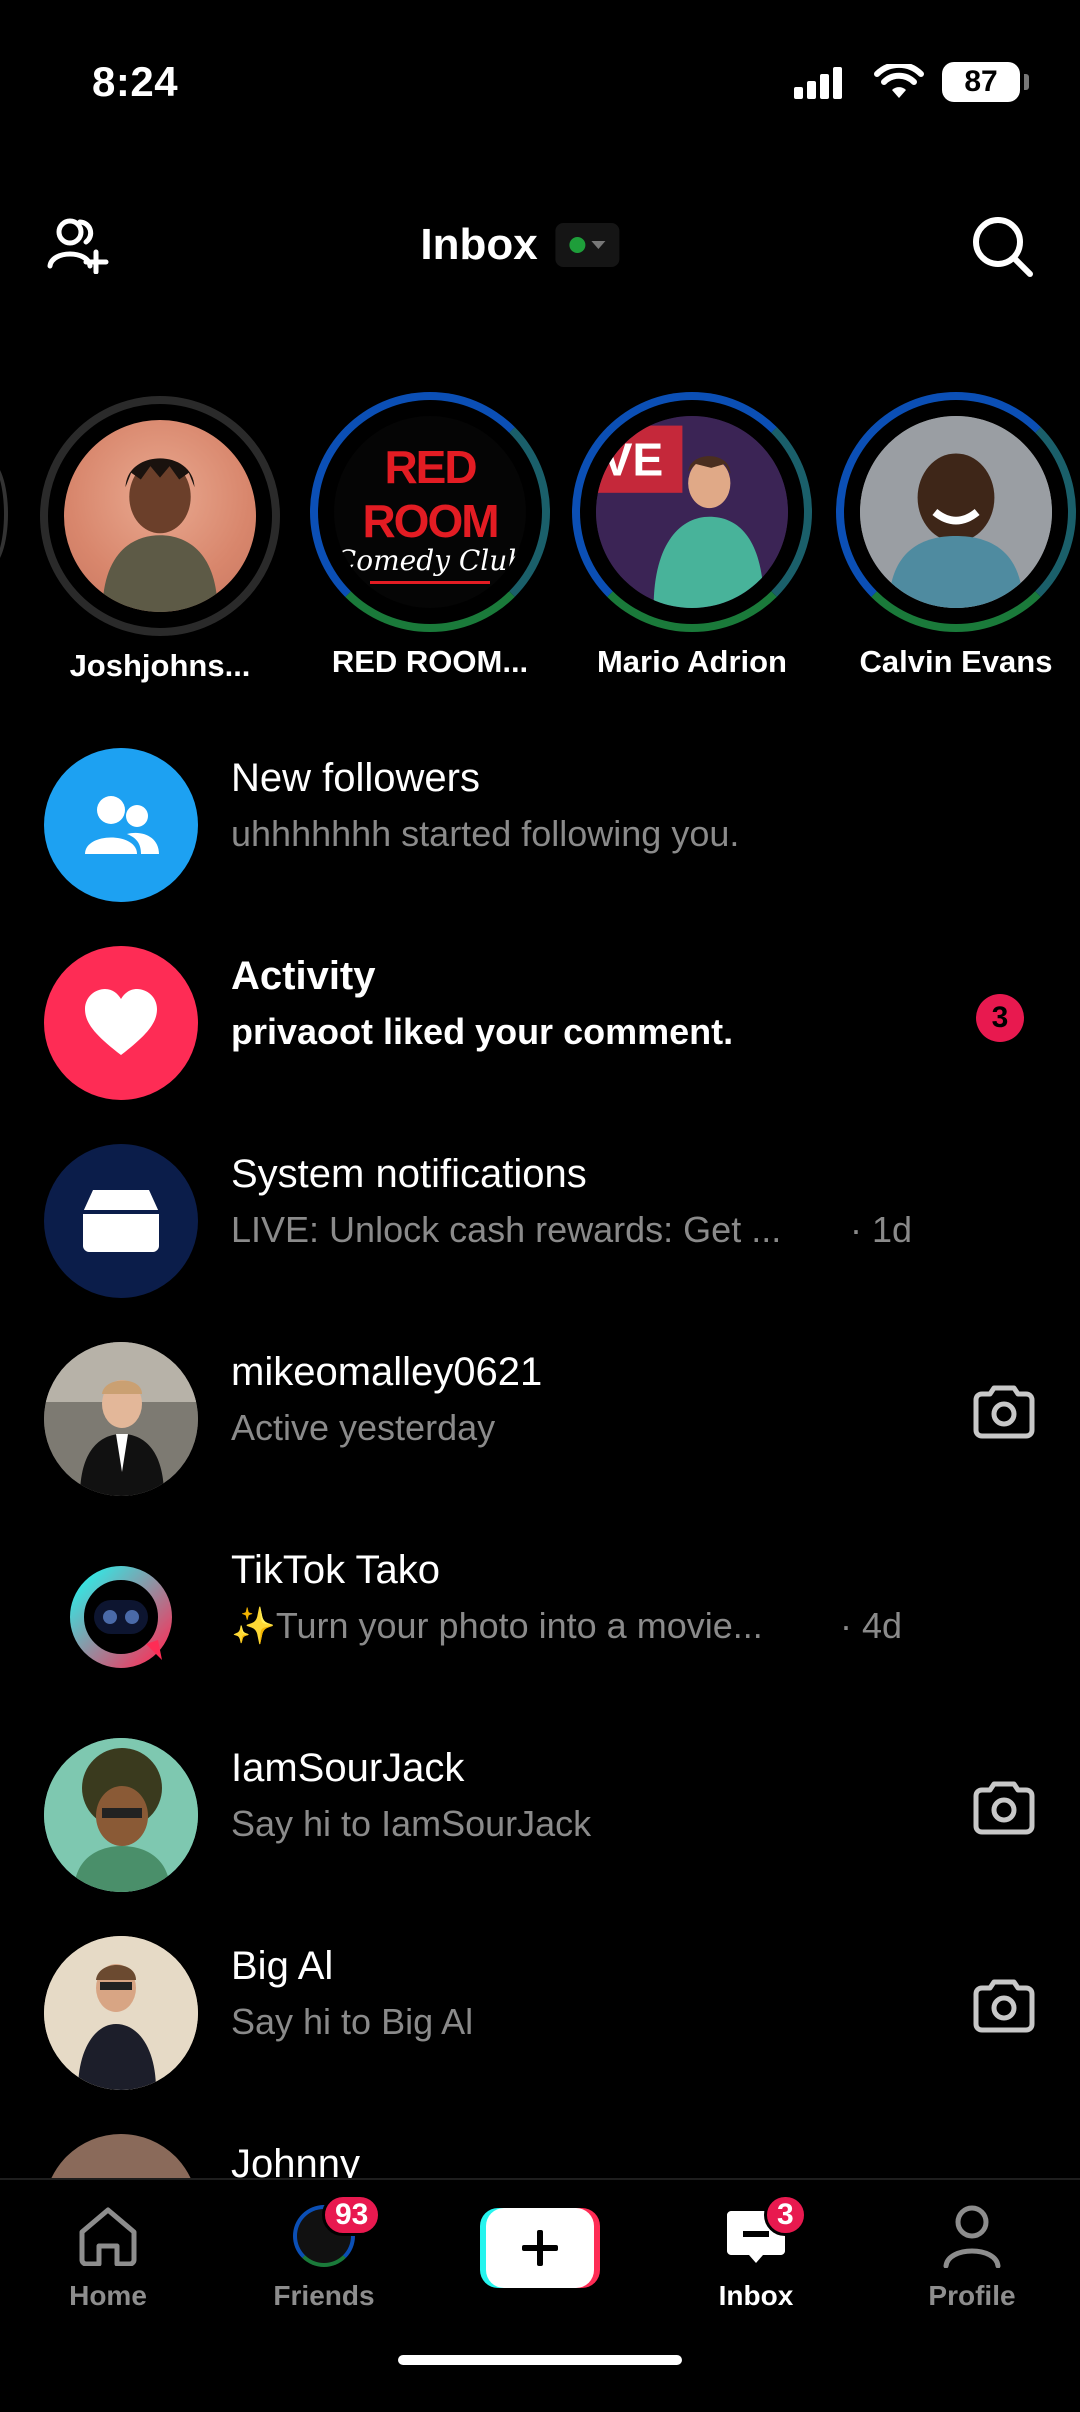 Image resolution: width=1080 pixels, height=2412 pixels. Describe the element at coordinates (540, 2021) in the screenshot. I see `list-item-conversation: Big Al Say hi to Big Al` at that location.